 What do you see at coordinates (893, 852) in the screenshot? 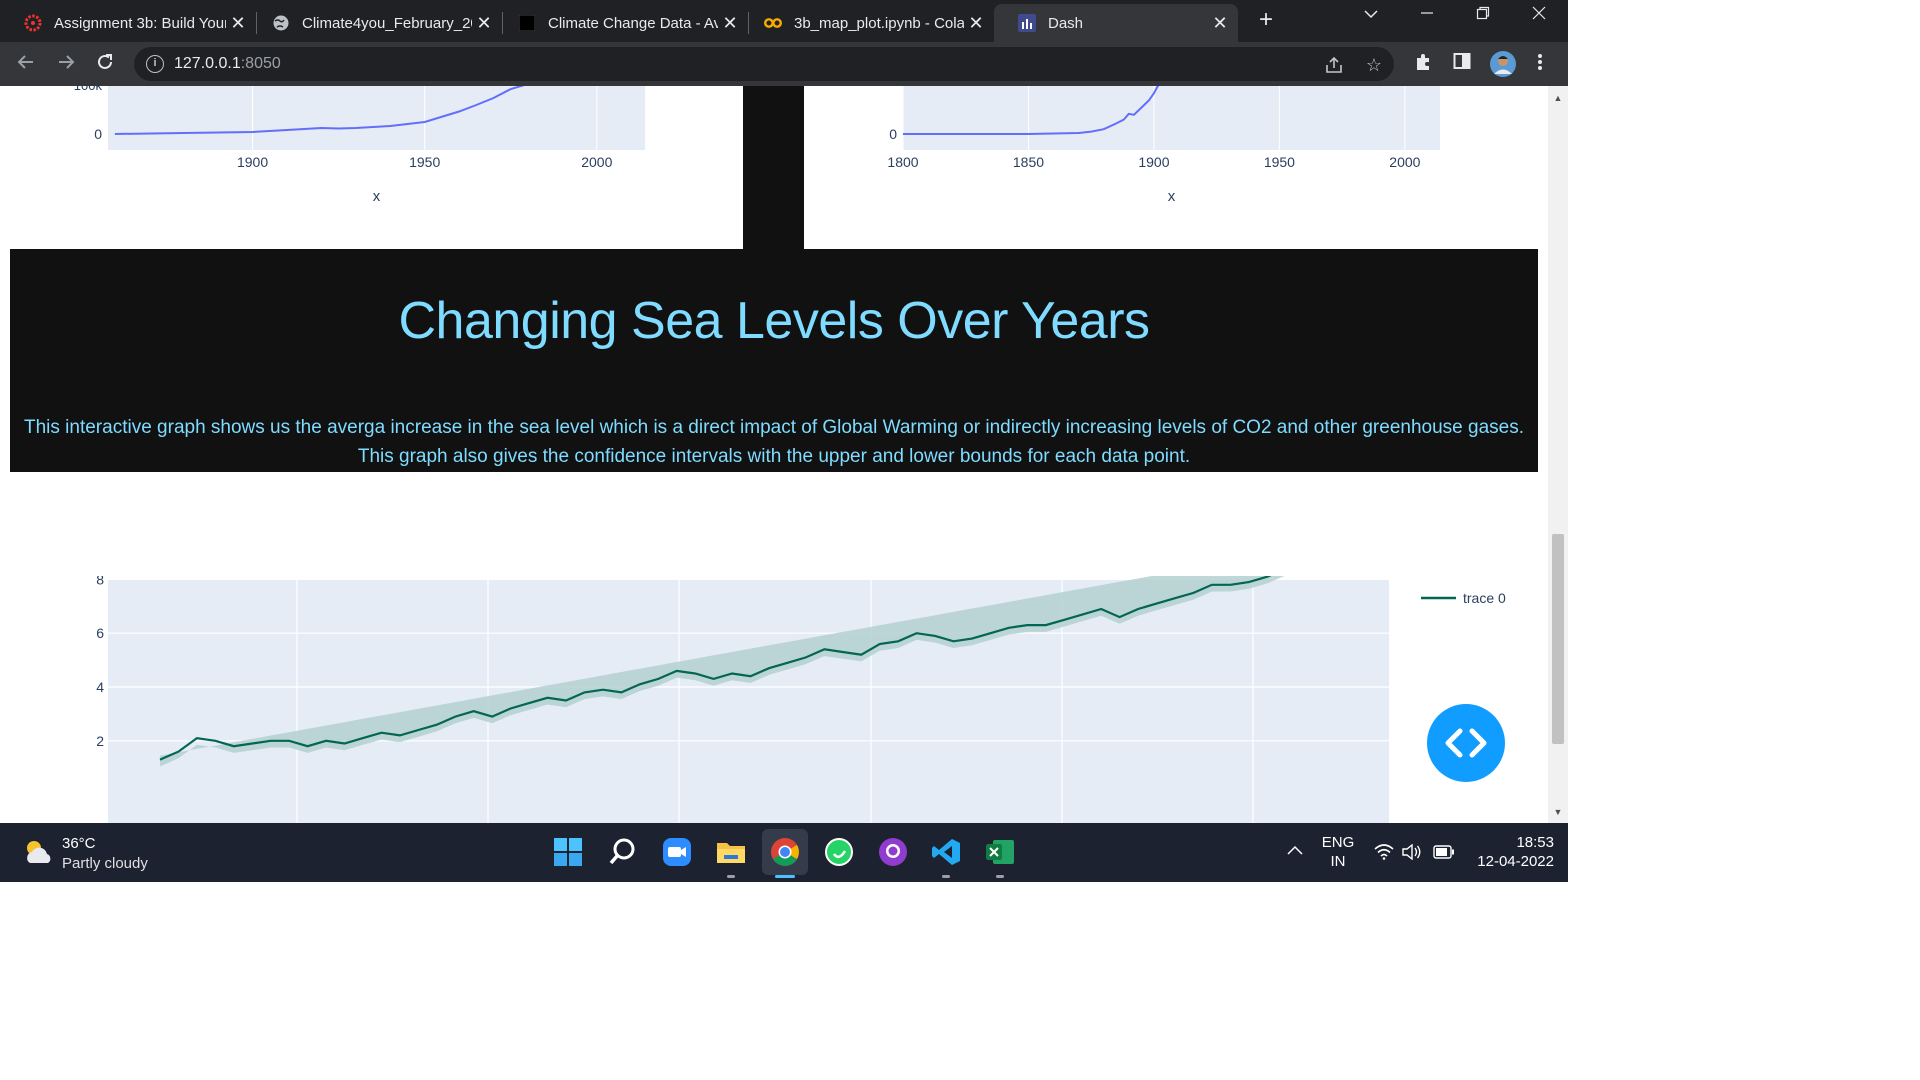
I see `github-desktop-icon` at bounding box center [893, 852].